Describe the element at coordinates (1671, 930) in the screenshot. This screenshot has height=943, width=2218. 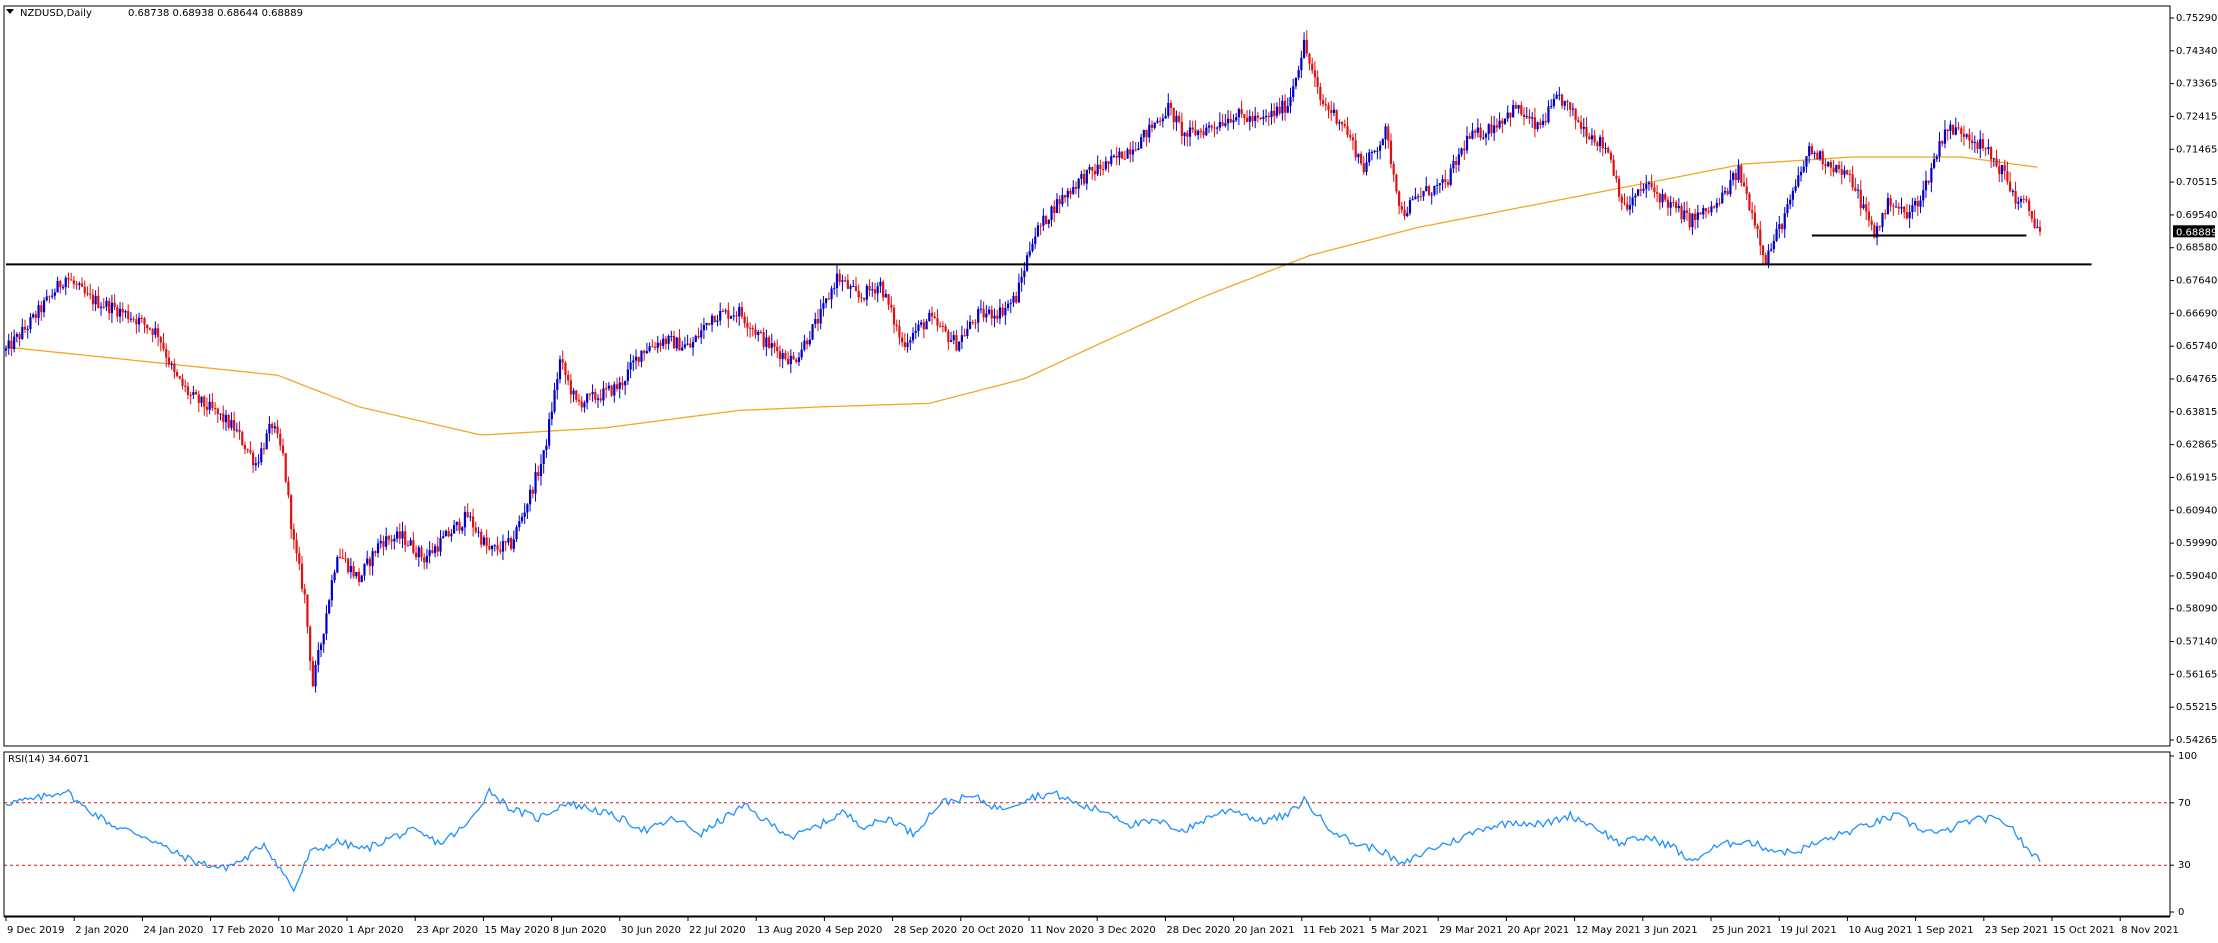
I see `time-tick-label: 3 Jun 2021` at that location.